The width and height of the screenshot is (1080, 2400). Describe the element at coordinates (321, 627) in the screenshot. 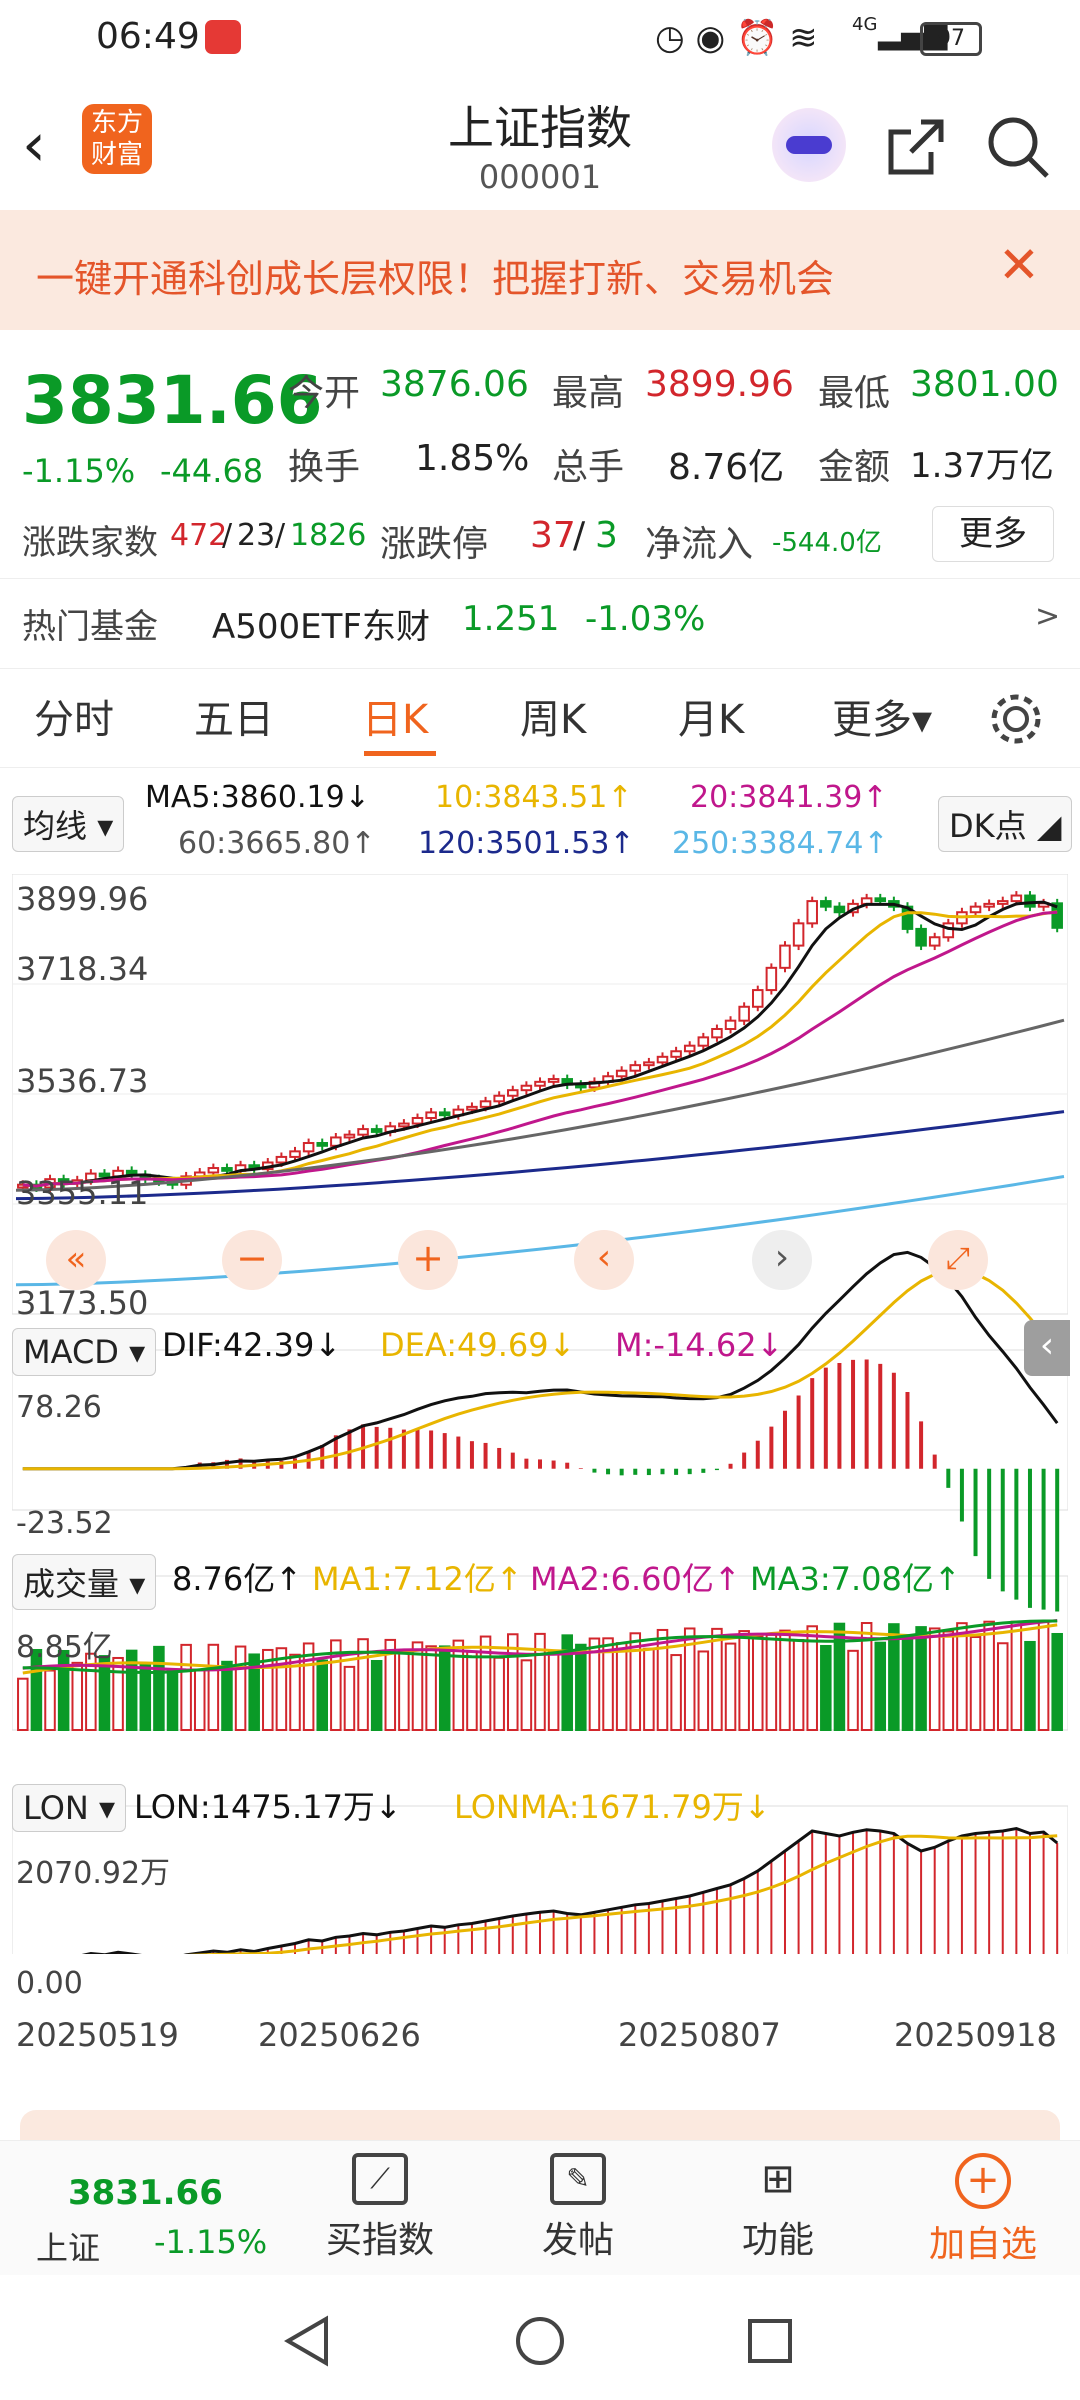

I see `fund-name: A500ETF东财` at that location.